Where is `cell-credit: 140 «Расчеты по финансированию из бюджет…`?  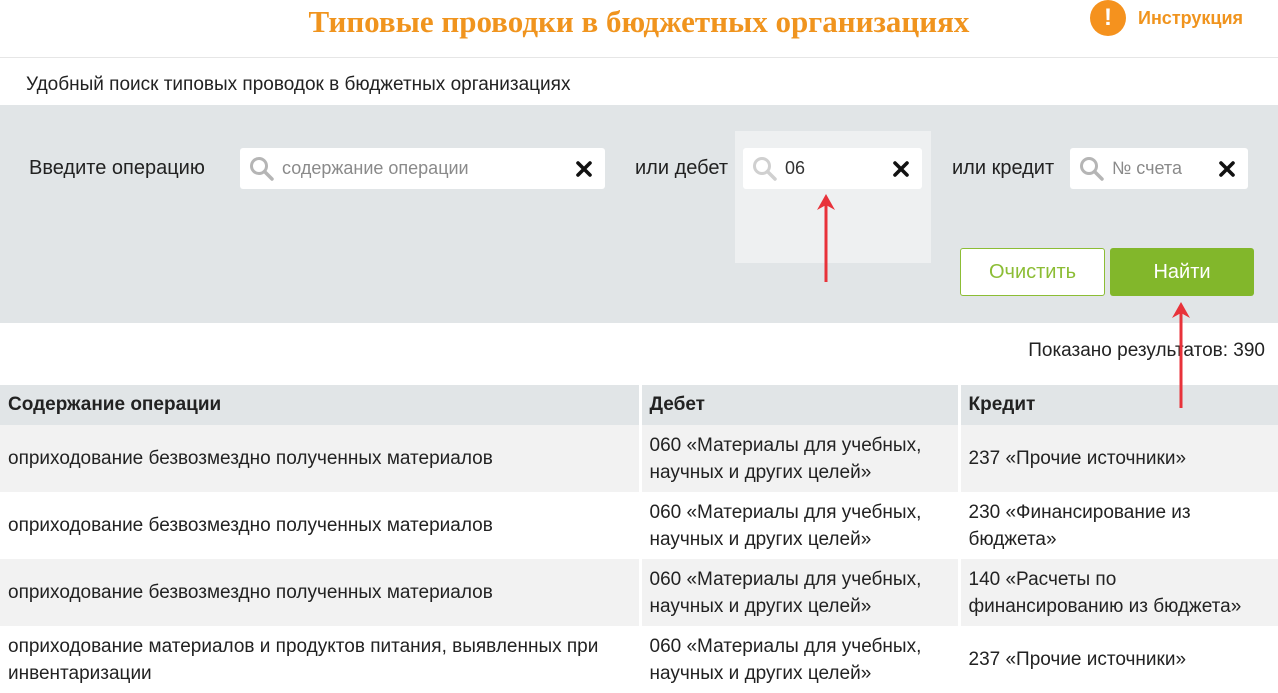
cell-credit: 140 «Расчеты по финансированию из бюджет… is located at coordinates (1118, 592).